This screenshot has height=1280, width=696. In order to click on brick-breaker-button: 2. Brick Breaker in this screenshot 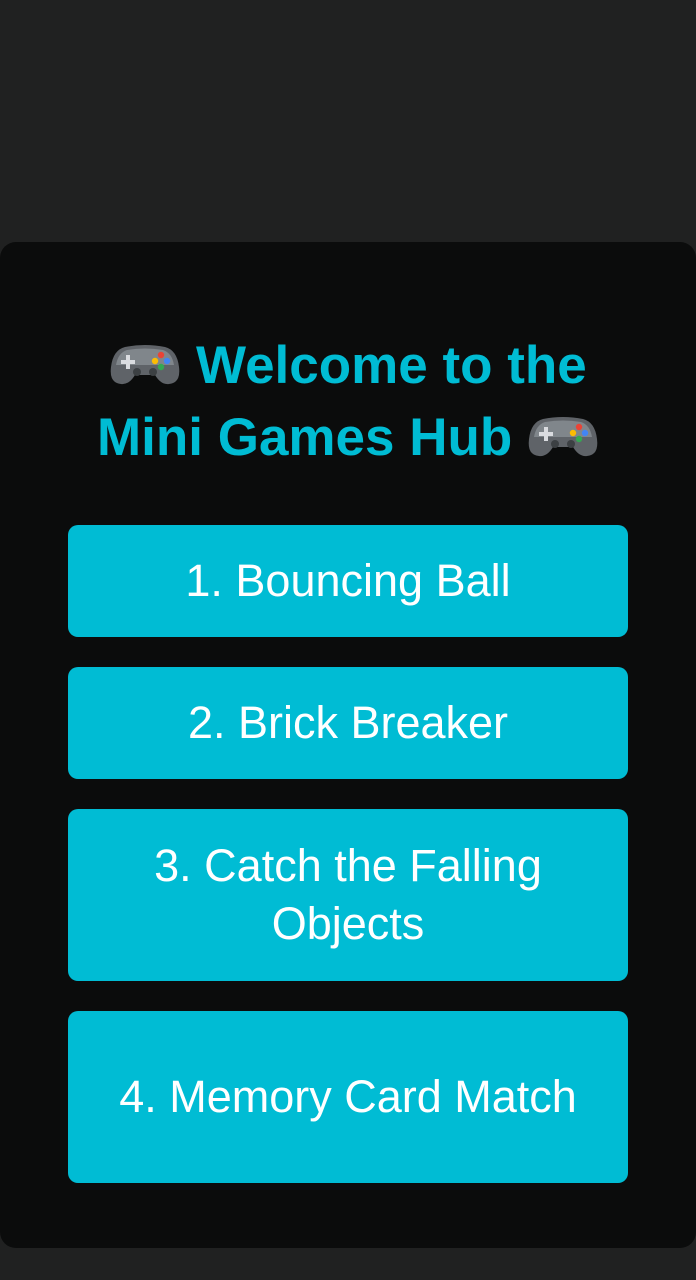, I will do `click(348, 723)`.